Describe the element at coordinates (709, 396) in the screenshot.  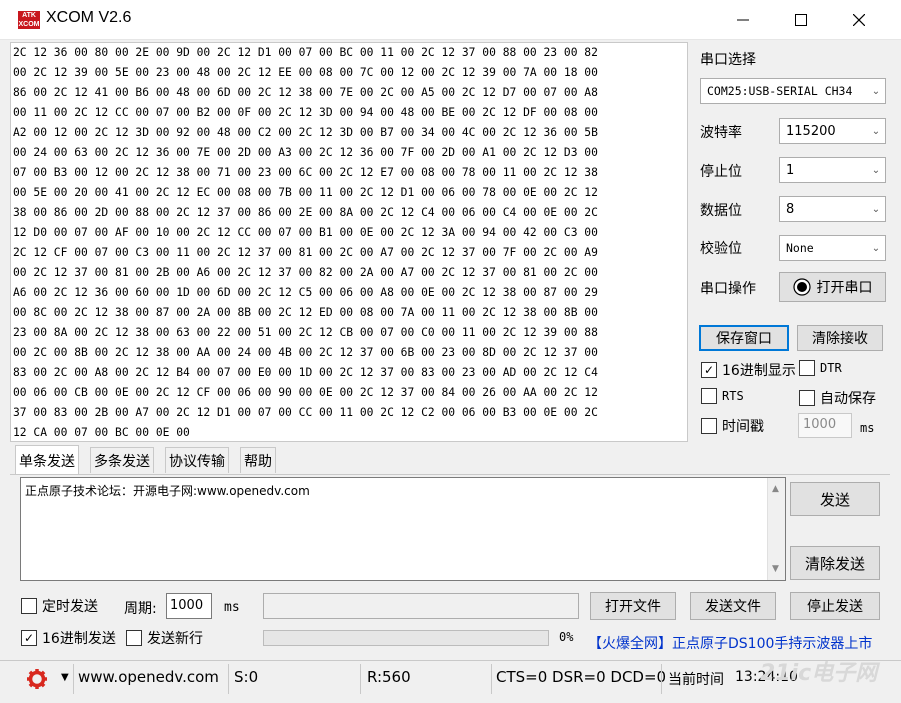
I see `rts-checkbox` at that location.